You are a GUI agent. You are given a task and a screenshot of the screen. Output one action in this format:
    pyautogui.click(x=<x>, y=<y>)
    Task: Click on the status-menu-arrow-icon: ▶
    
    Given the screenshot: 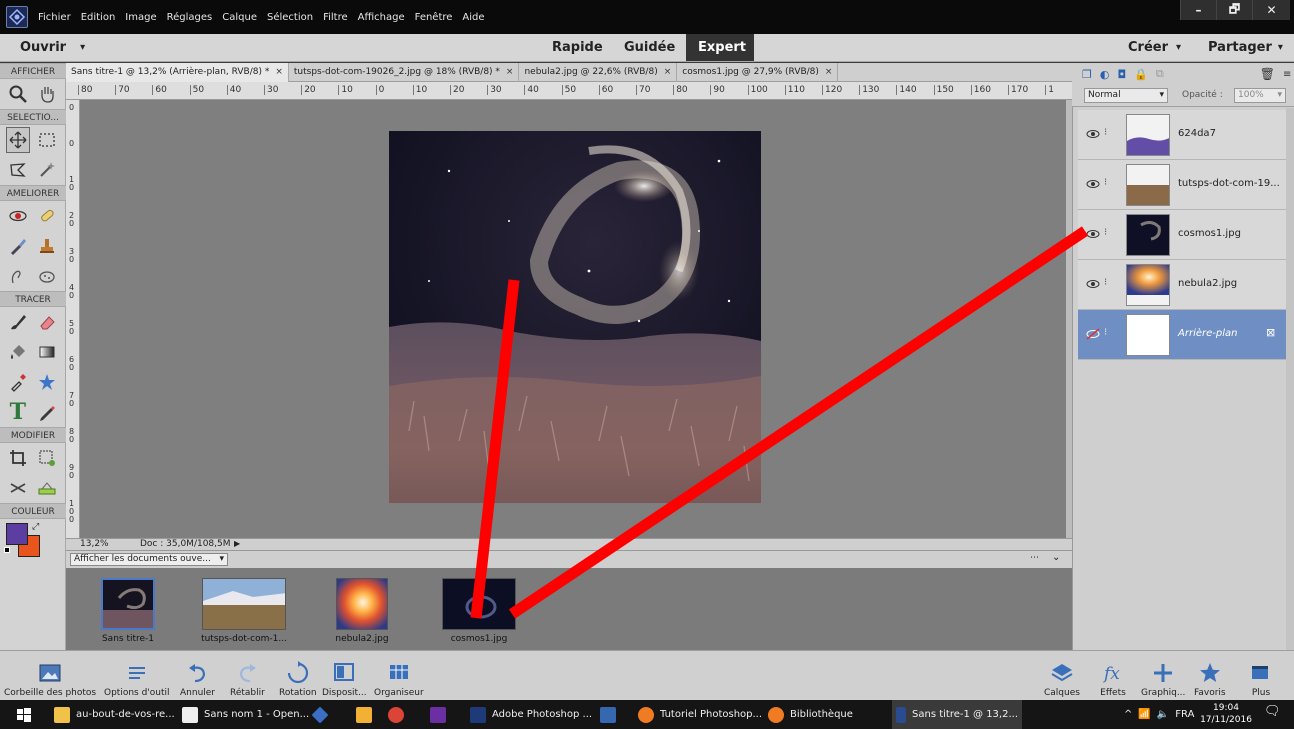 What is the action you would take?
    pyautogui.click(x=237, y=543)
    